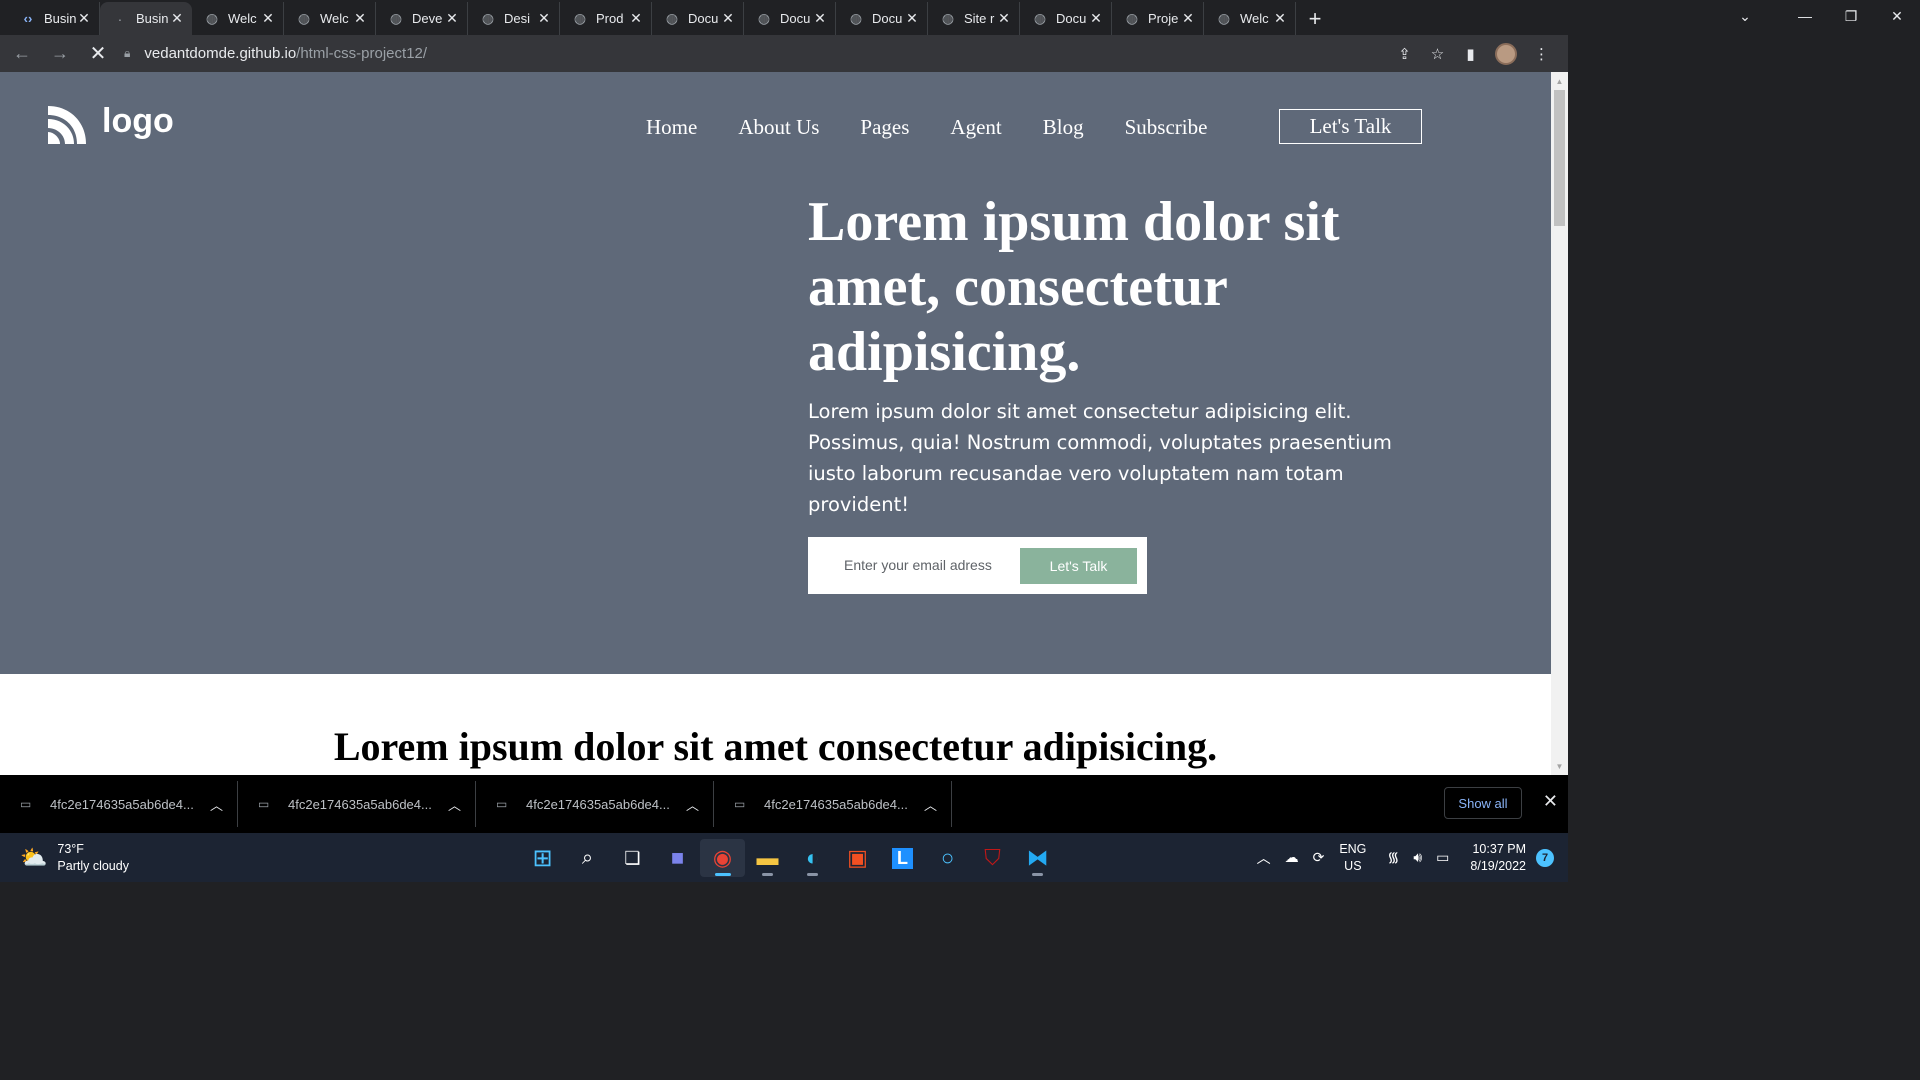  I want to click on onedrive-icon: ☁, so click(1292, 857).